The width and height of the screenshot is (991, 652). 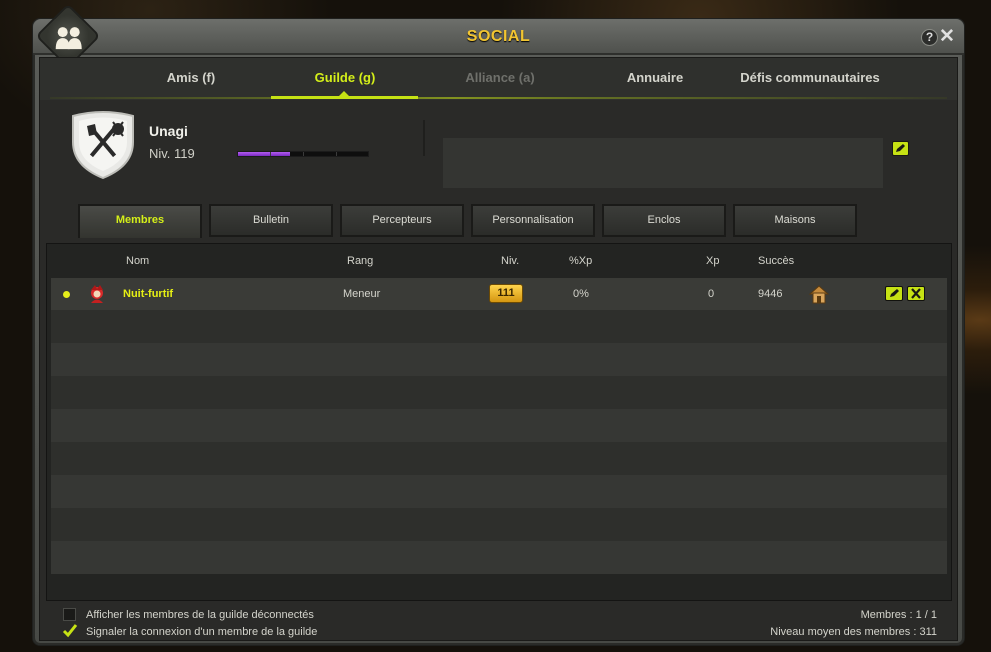 What do you see at coordinates (271, 220) in the screenshot?
I see `subtab-bulletin: Bulletin` at bounding box center [271, 220].